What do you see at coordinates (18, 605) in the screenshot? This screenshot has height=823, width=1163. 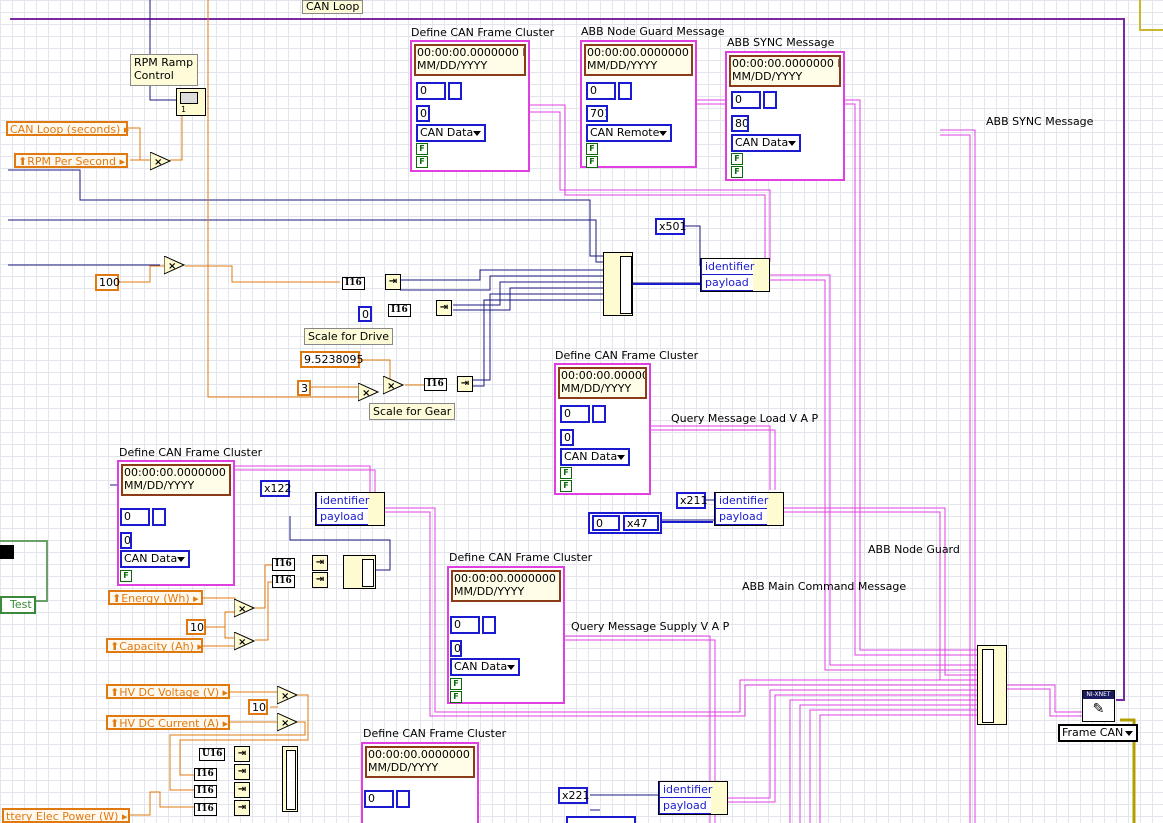 I see `test-control: Test` at bounding box center [18, 605].